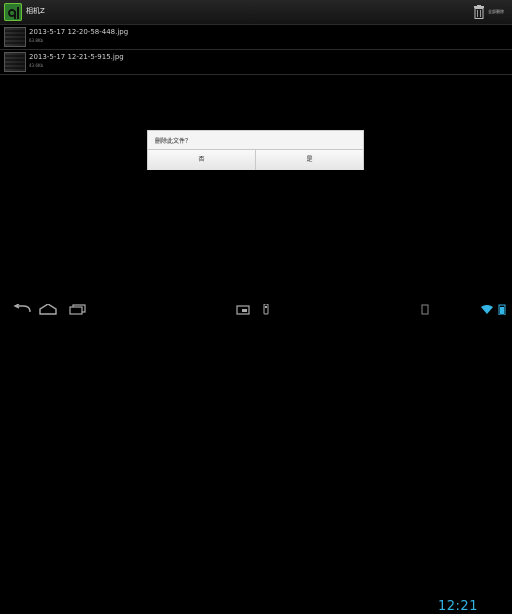 The image size is (512, 614). I want to click on battery-icon, so click(502, 309).